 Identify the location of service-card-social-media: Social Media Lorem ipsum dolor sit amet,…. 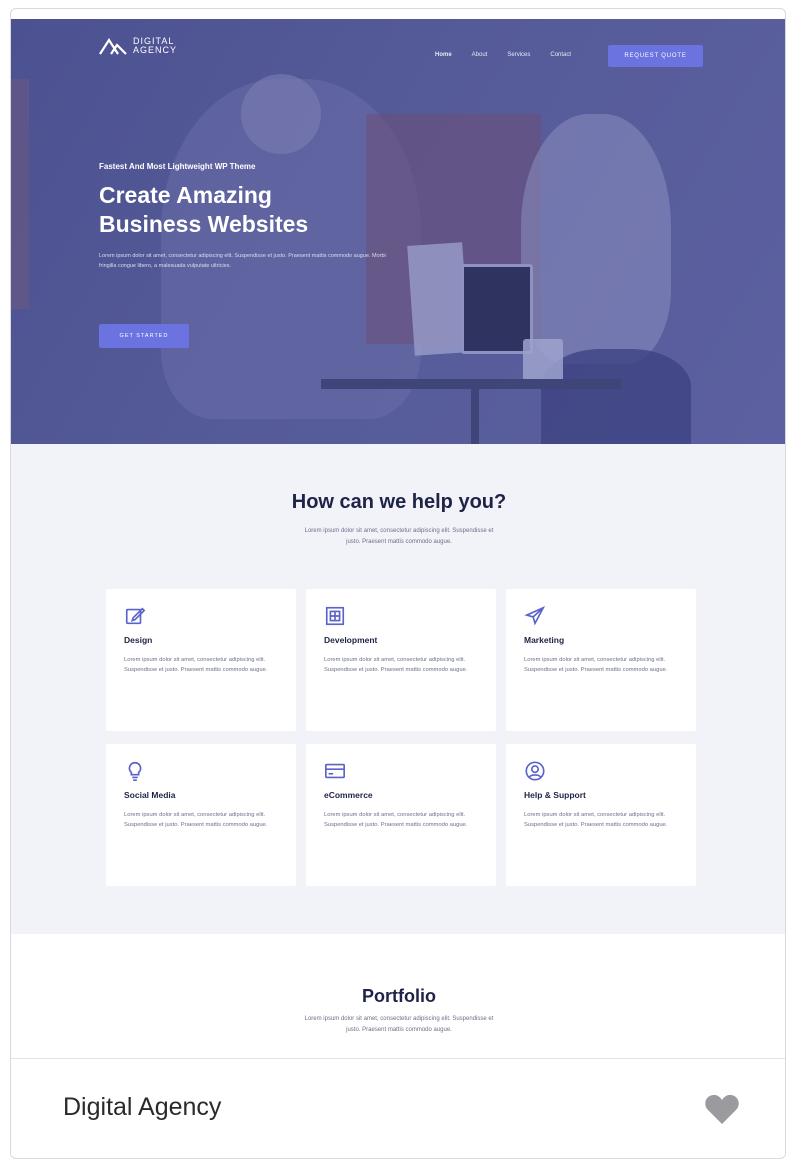
(201, 815).